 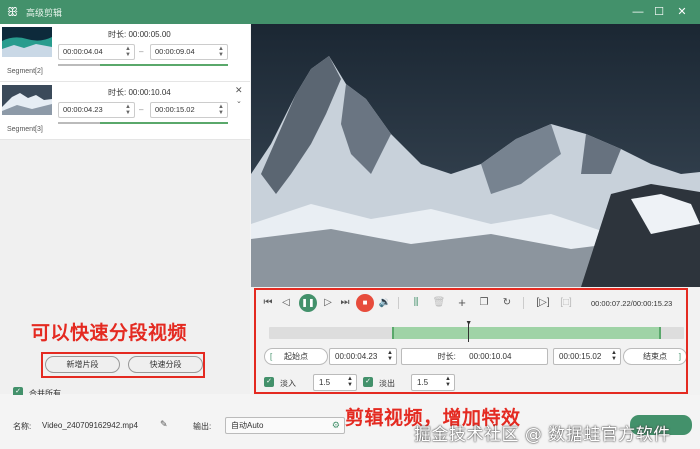 I want to click on quick-split-button: 快速分段, so click(x=165, y=364).